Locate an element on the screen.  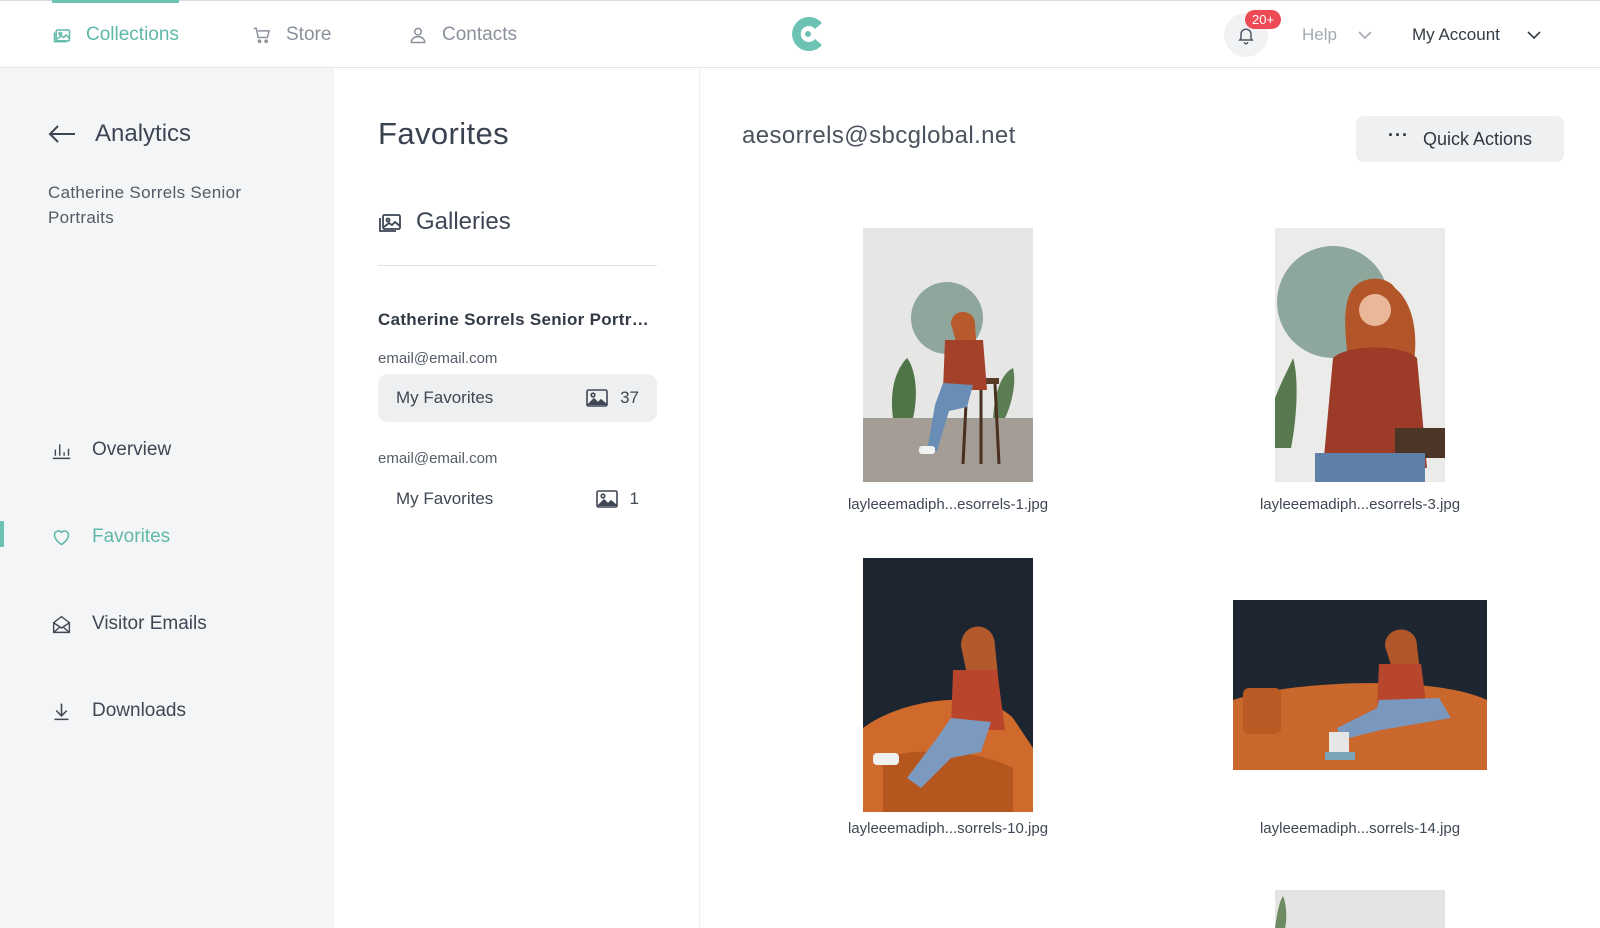
photo-filename: layleeemadiph...esorrels-3.jpg is located at coordinates (1360, 504).